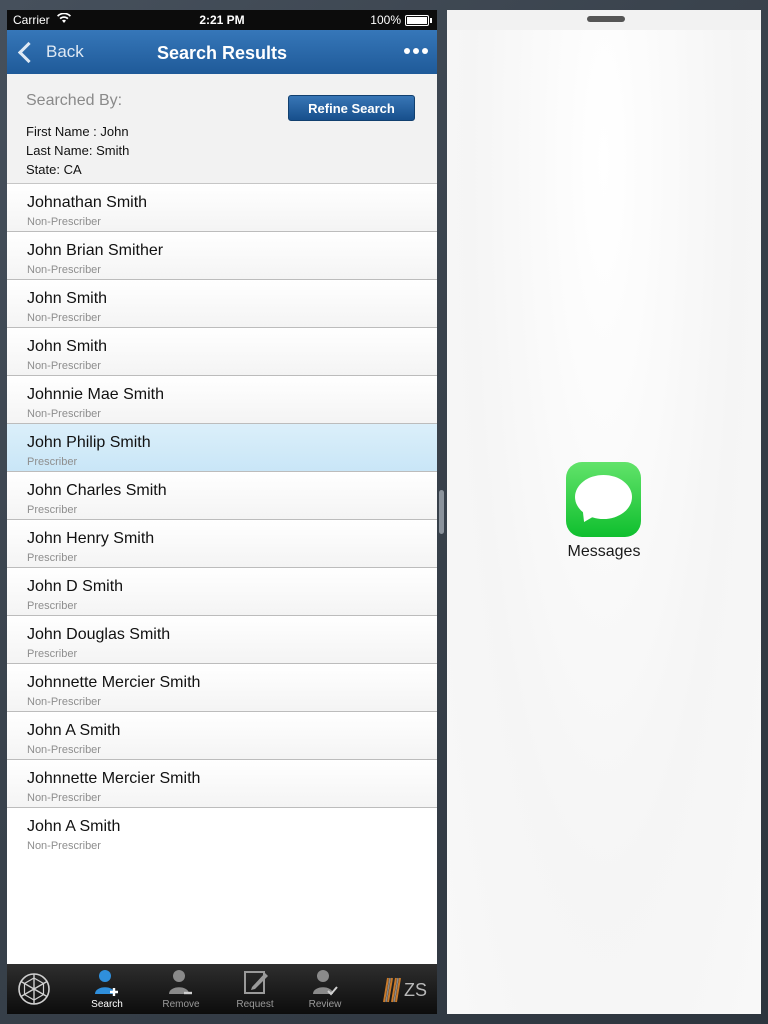 The width and height of the screenshot is (768, 1024). Describe the element at coordinates (97, 490) in the screenshot. I see `result-name: John Charles Smith` at that location.